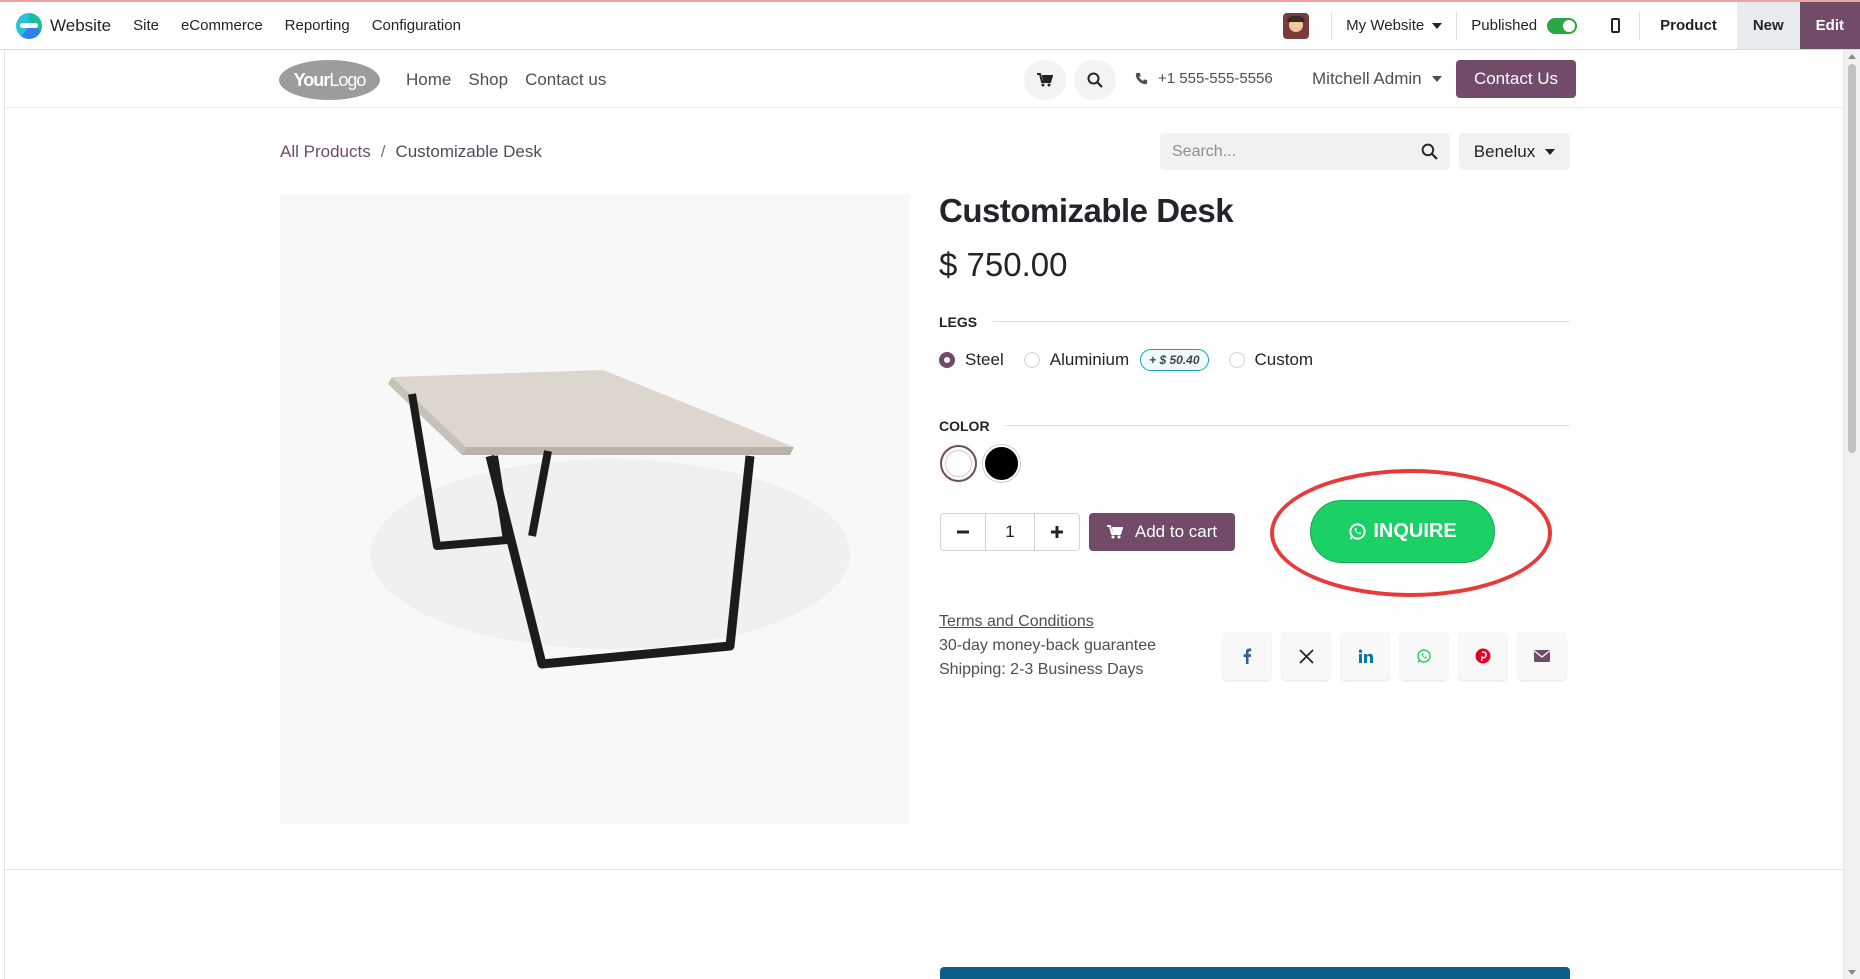 The width and height of the screenshot is (1860, 979). I want to click on shipping-text: Shipping: 2-3 Business Days, so click(1041, 669).